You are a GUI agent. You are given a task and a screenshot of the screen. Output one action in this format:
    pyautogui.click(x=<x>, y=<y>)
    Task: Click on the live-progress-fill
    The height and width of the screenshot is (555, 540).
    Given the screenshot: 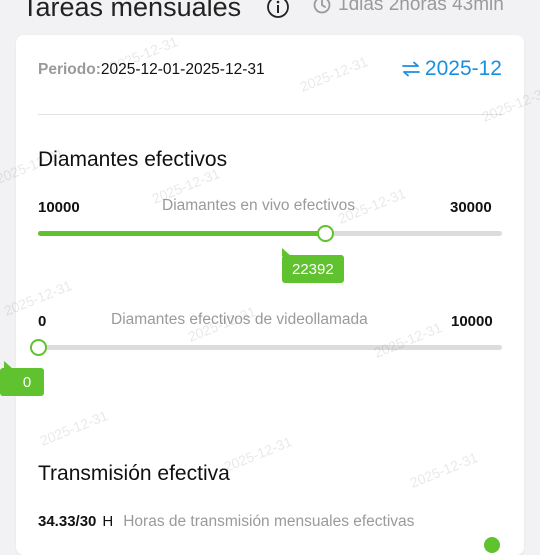 What is the action you would take?
    pyautogui.click(x=182, y=233)
    